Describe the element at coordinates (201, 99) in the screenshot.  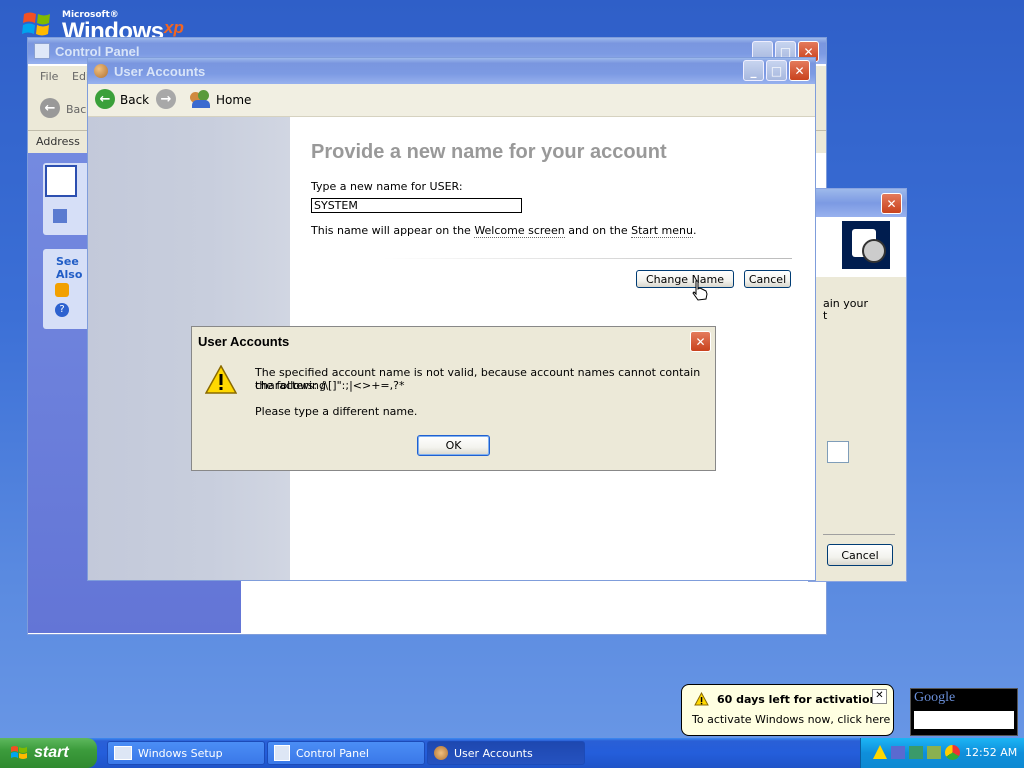
I see `home-users-icon` at that location.